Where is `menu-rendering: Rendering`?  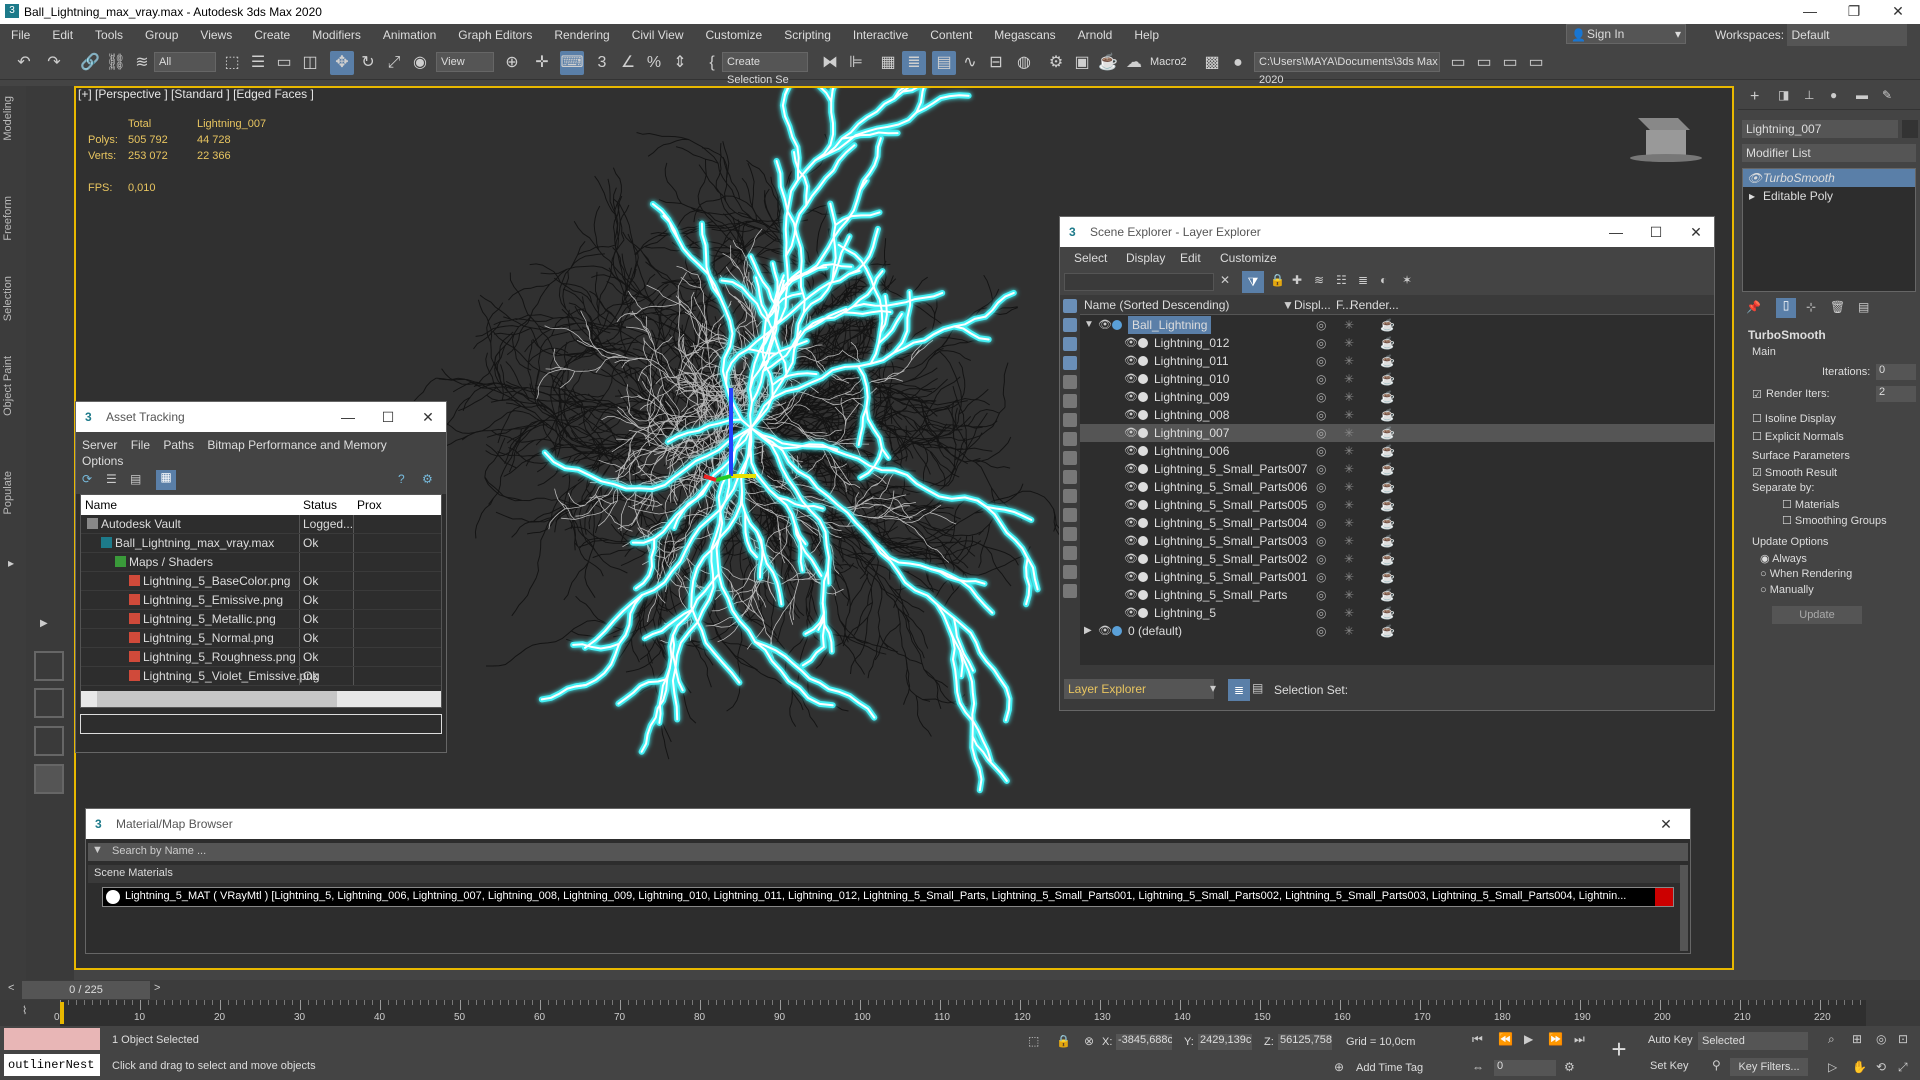
menu-rendering: Rendering is located at coordinates (581, 35).